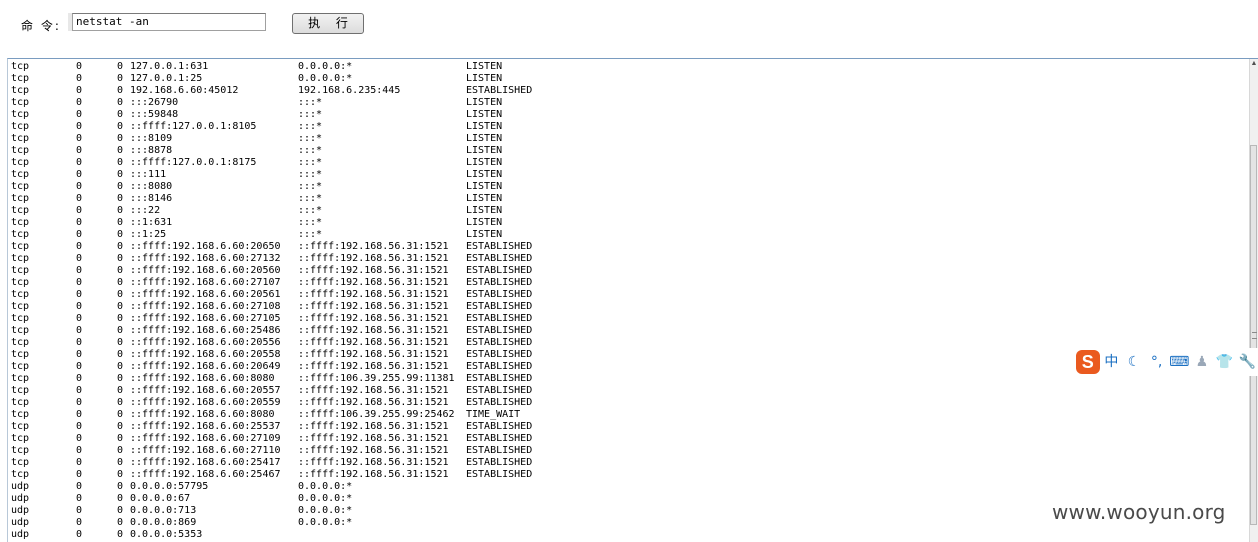  Describe the element at coordinates (1139, 512) in the screenshot. I see `watermark: www.wooyun.org` at that location.